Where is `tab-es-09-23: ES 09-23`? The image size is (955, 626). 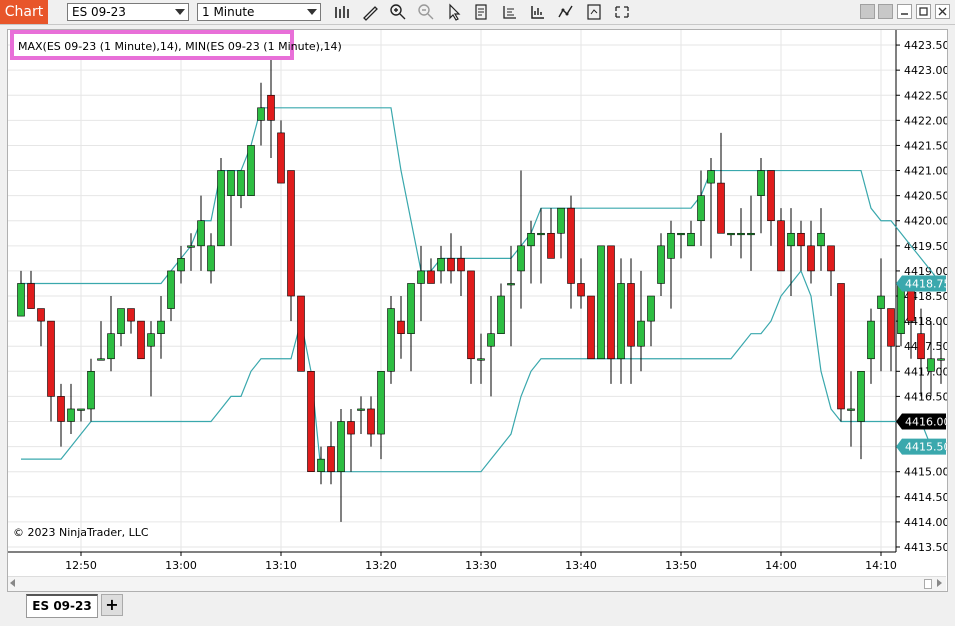 tab-es-09-23: ES 09-23 is located at coordinates (62, 606).